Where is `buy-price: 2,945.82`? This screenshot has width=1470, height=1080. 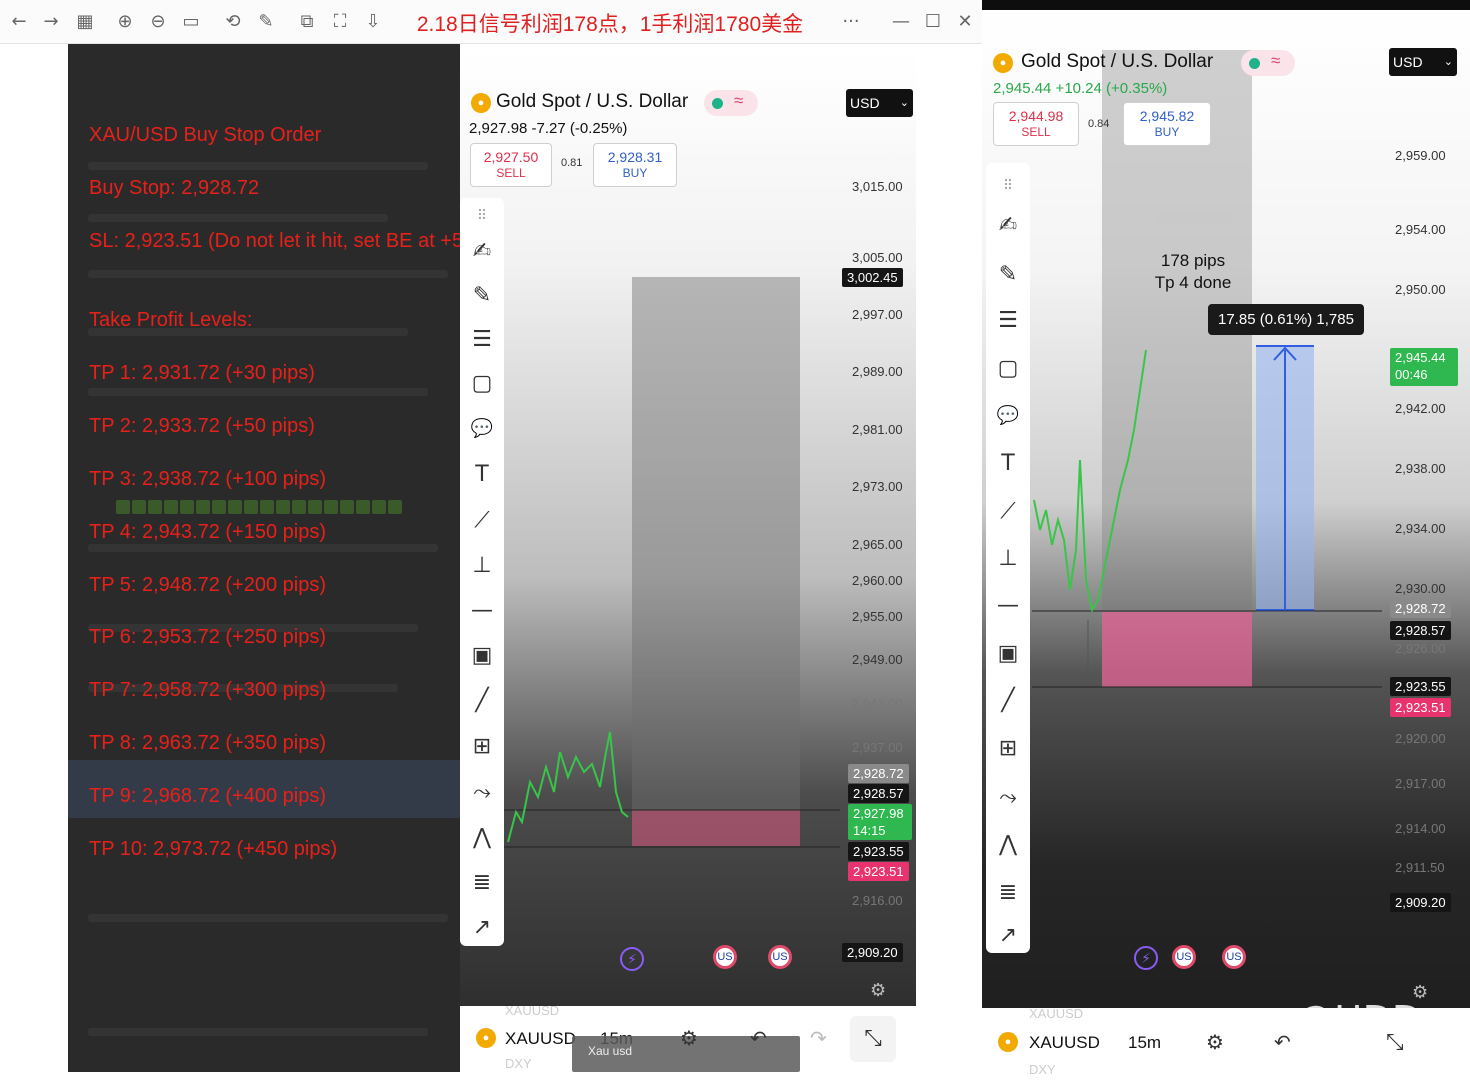
buy-price: 2,945.82 is located at coordinates (1167, 116).